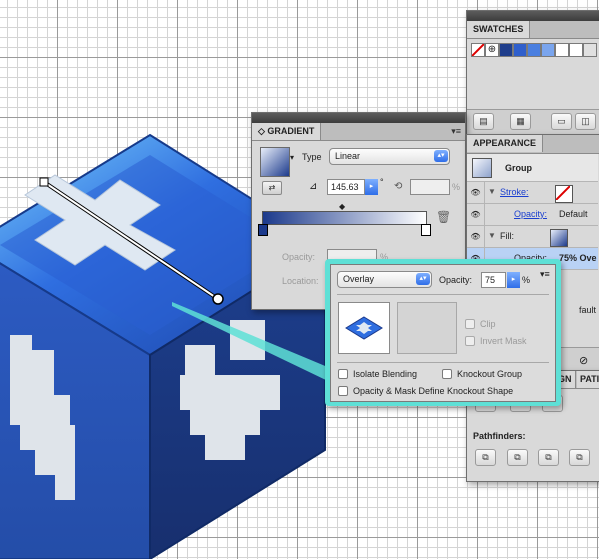 Image resolution: width=599 pixels, height=559 pixels. Describe the element at coordinates (514, 192) in the screenshot. I see `stroke-label: Stroke:` at that location.